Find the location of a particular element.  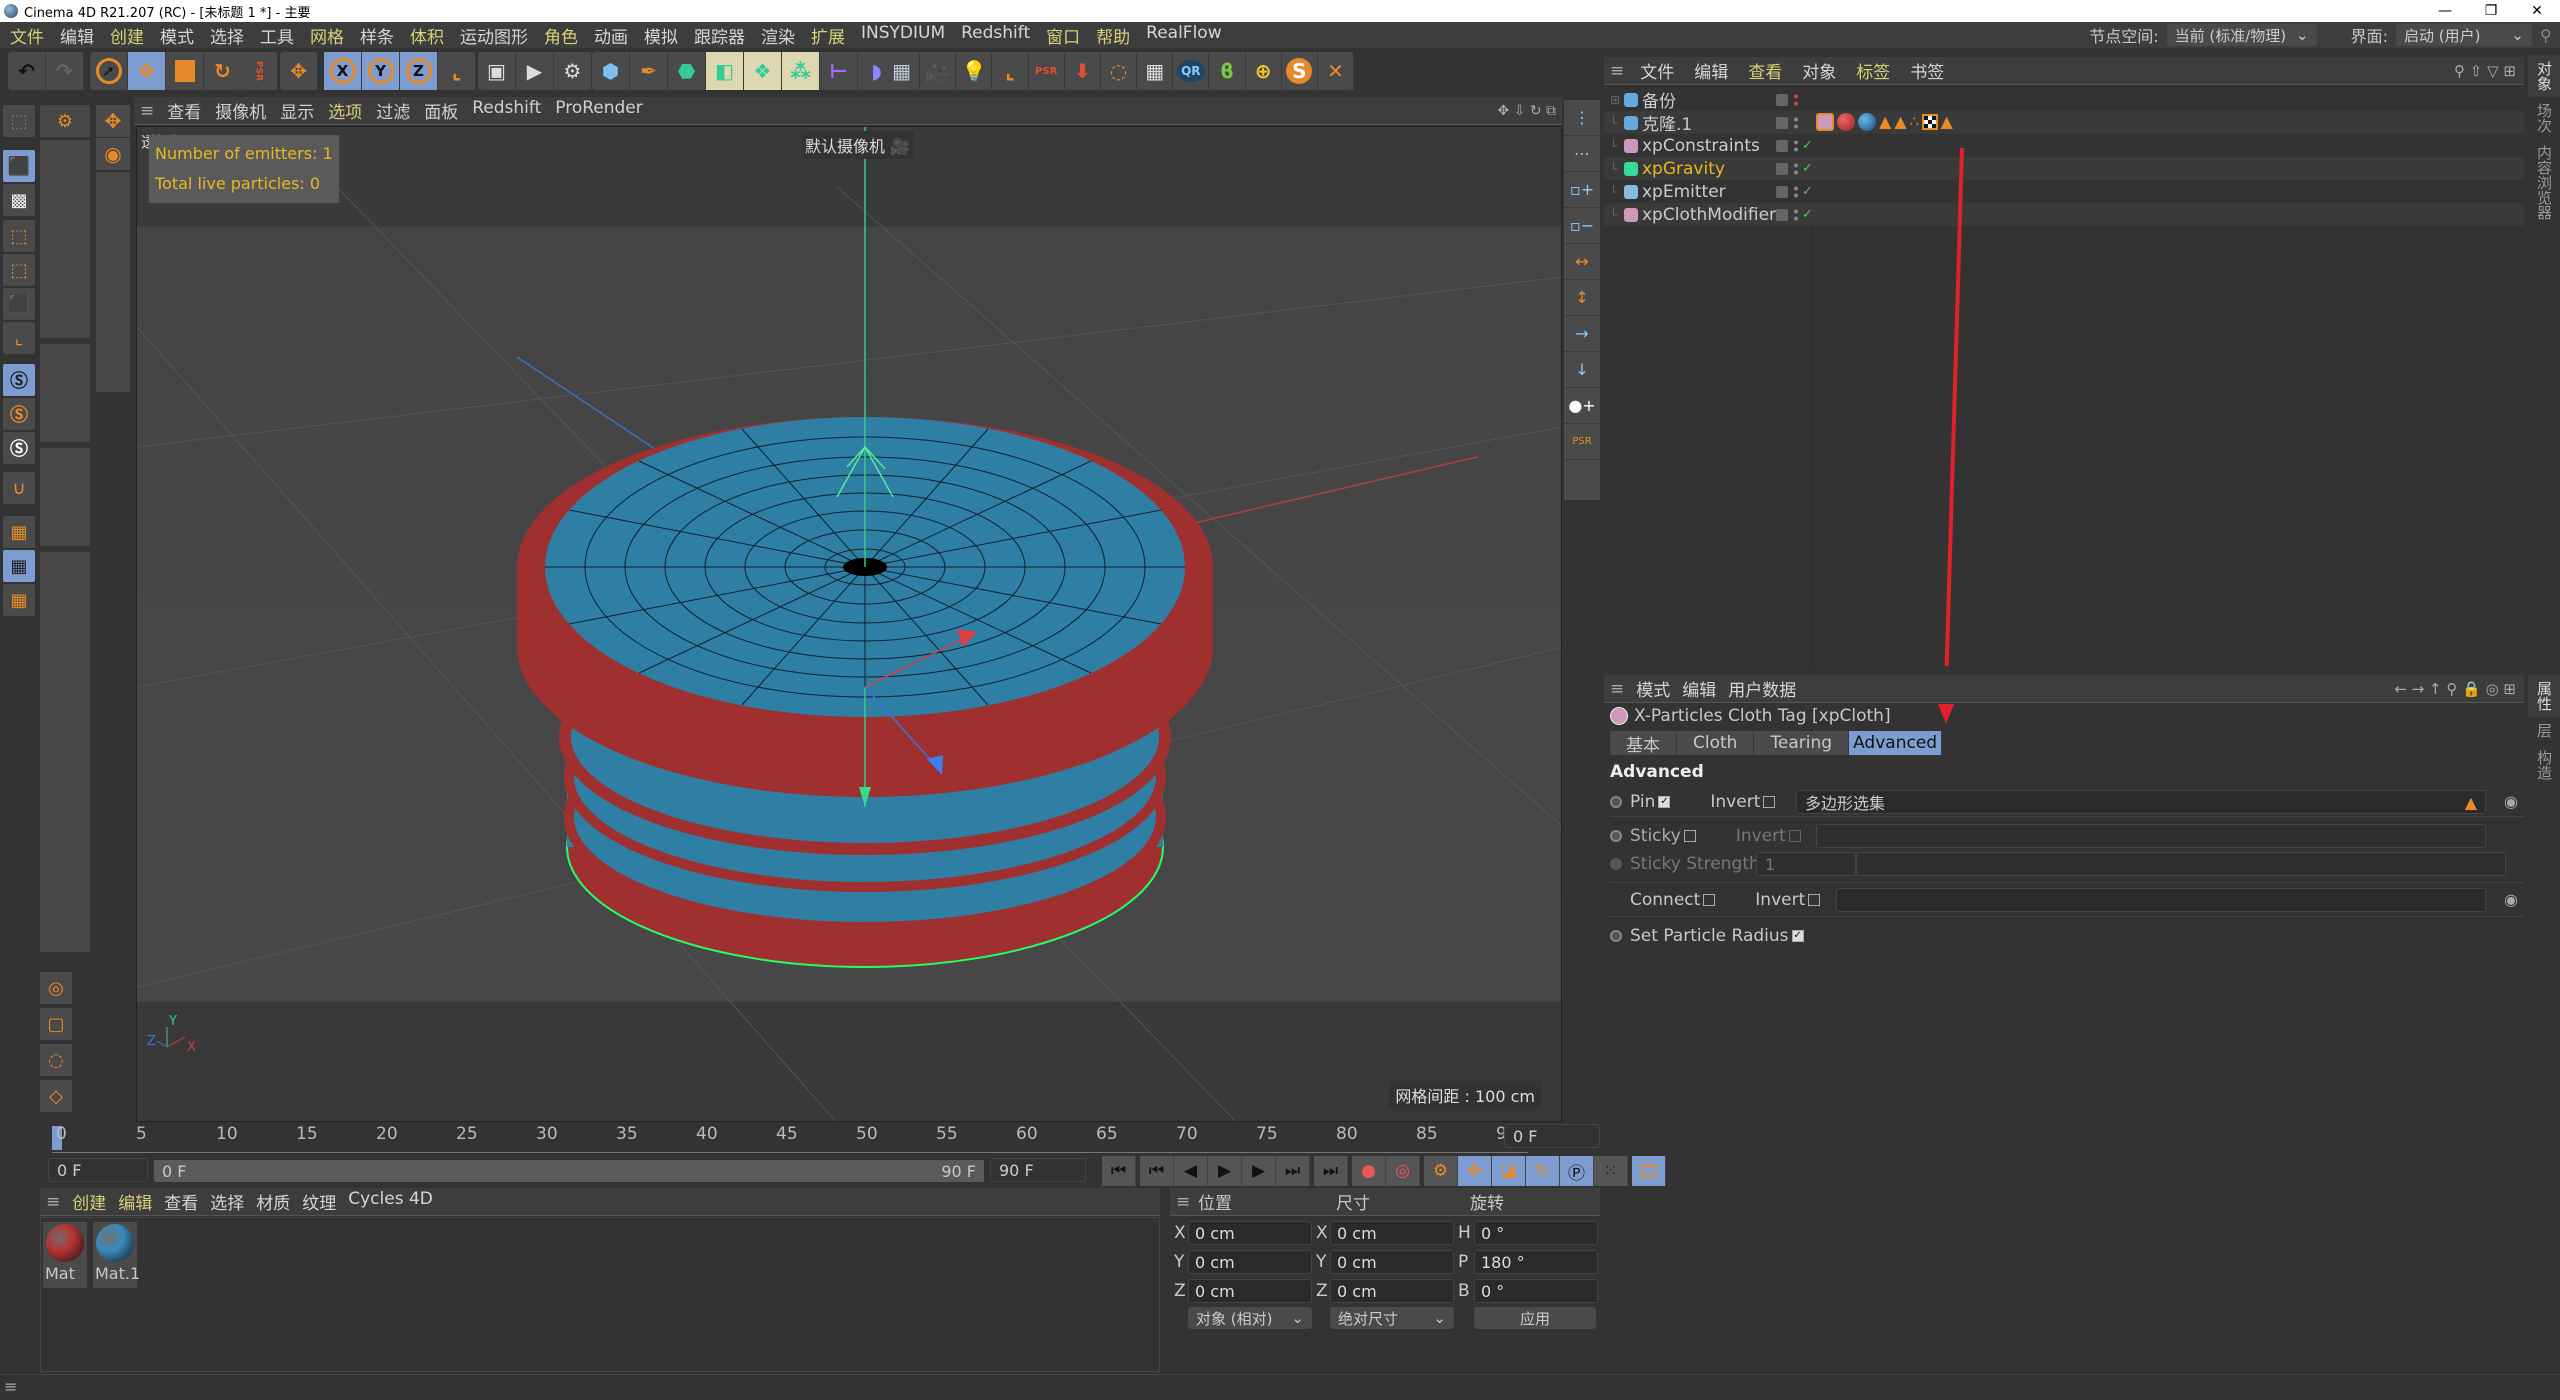

om-menu-4: 标签 is located at coordinates (1873, 70).